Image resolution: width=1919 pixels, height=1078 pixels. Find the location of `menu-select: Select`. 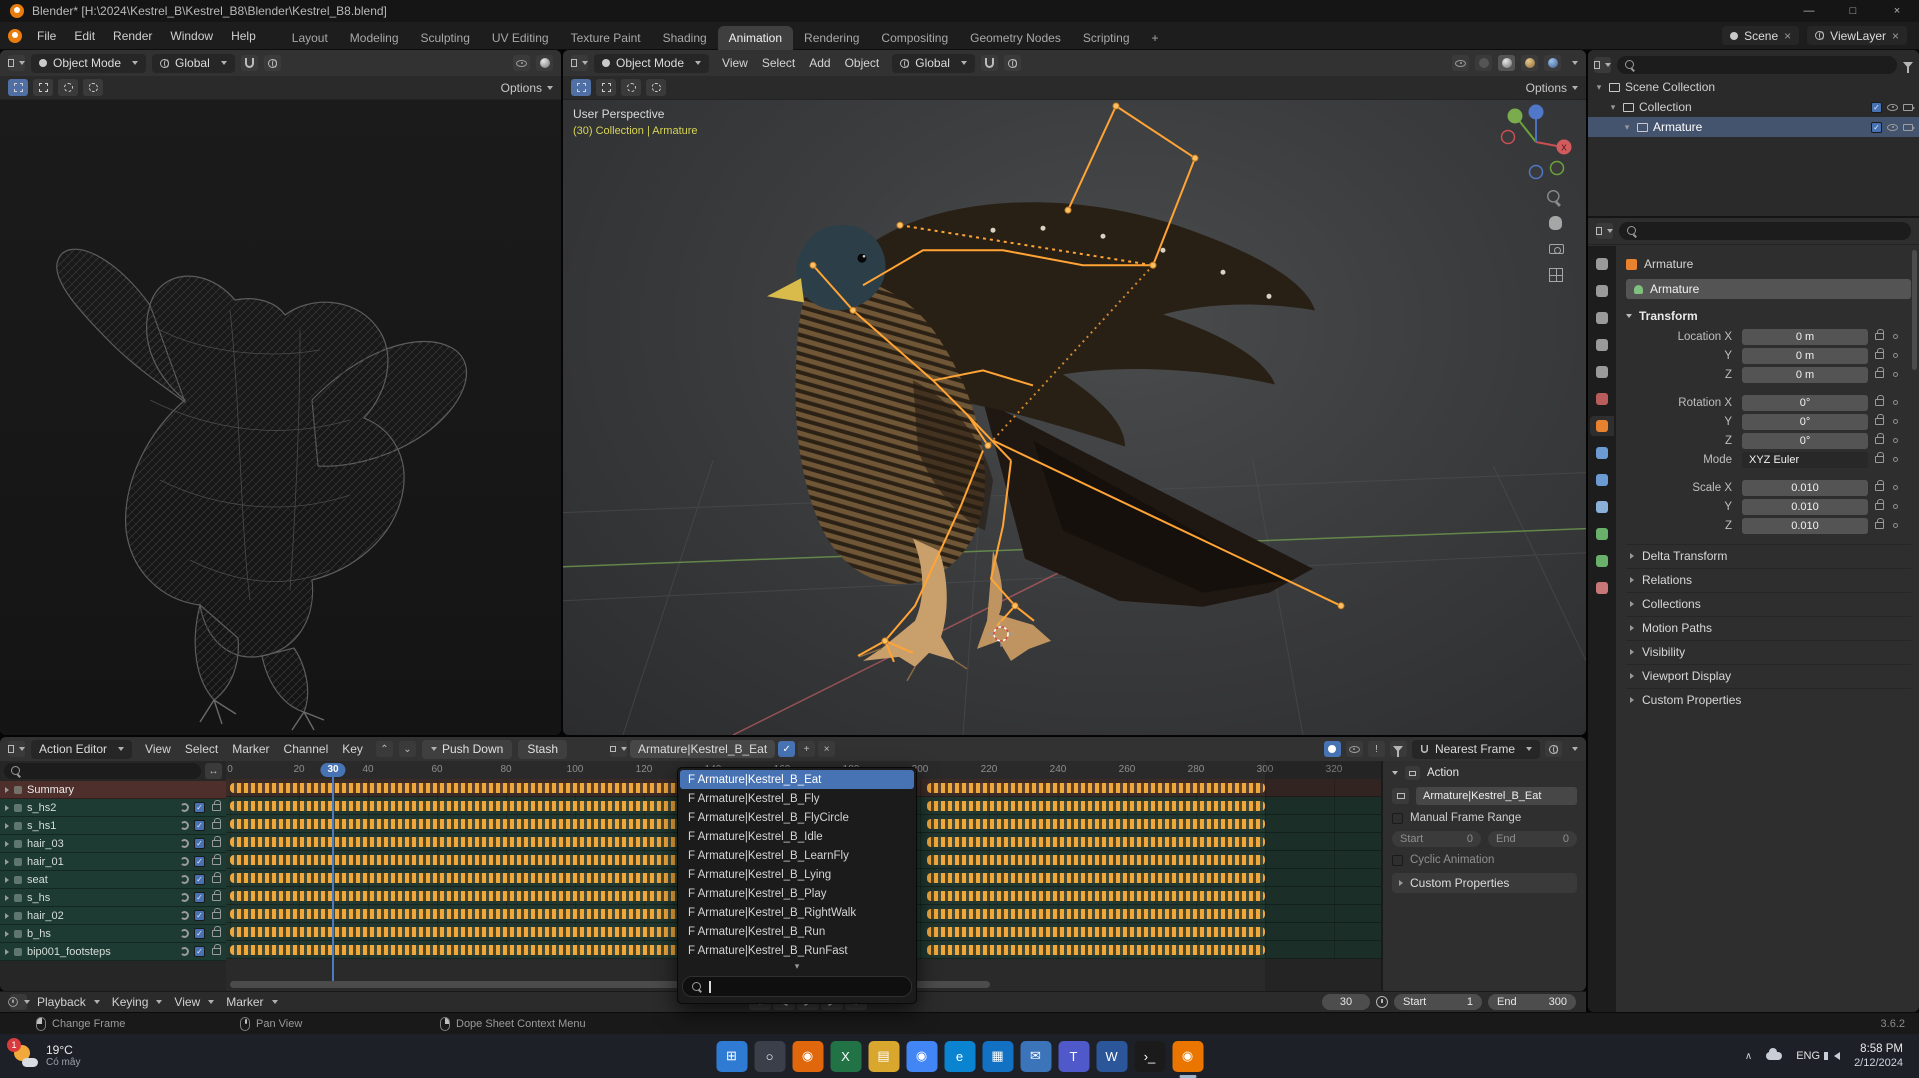

menu-select: Select is located at coordinates (201, 749).